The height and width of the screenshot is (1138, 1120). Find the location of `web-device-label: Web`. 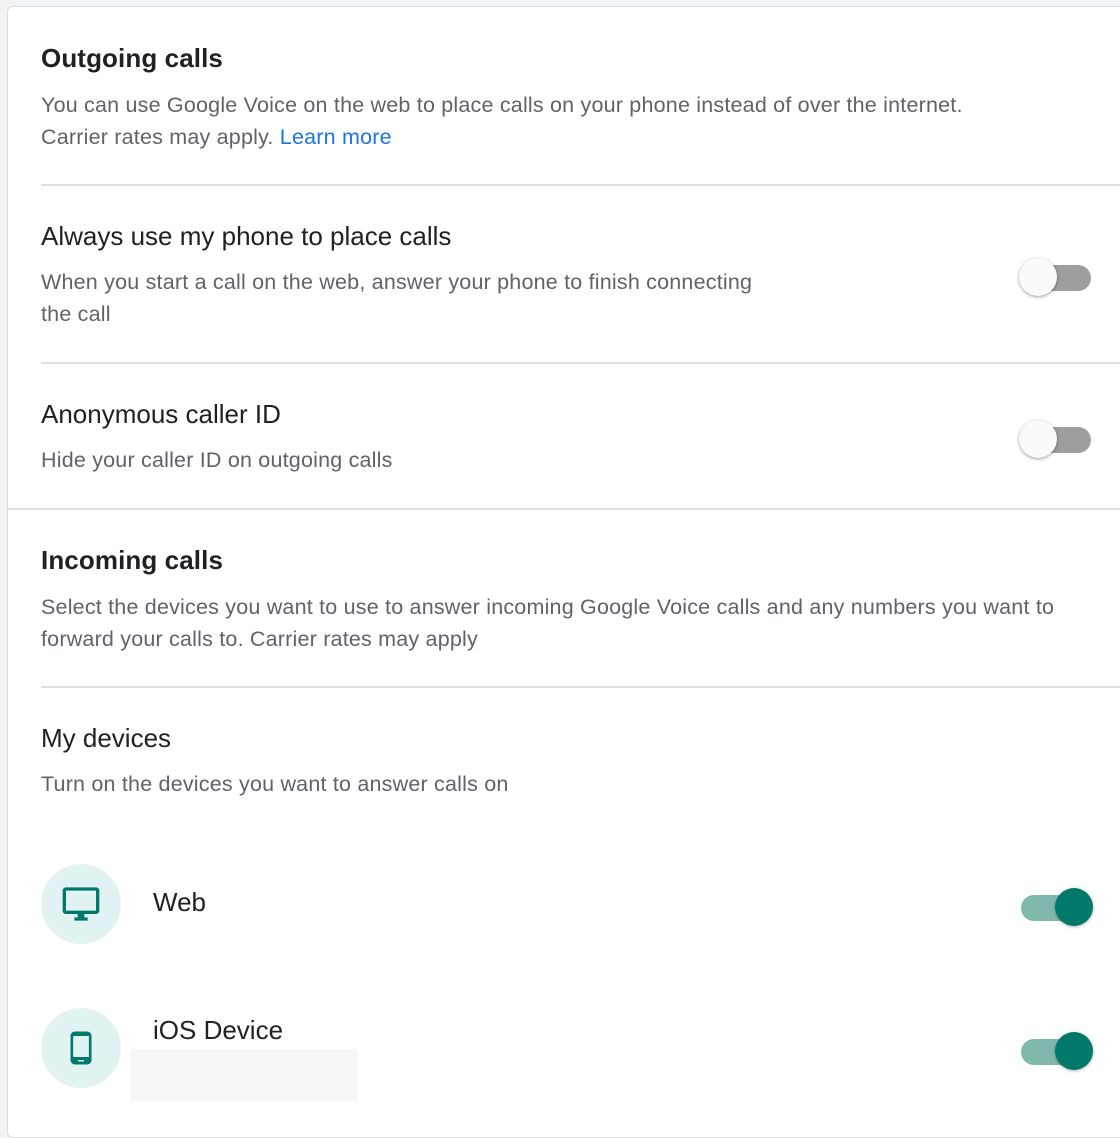

web-device-label: Web is located at coordinates (179, 902).